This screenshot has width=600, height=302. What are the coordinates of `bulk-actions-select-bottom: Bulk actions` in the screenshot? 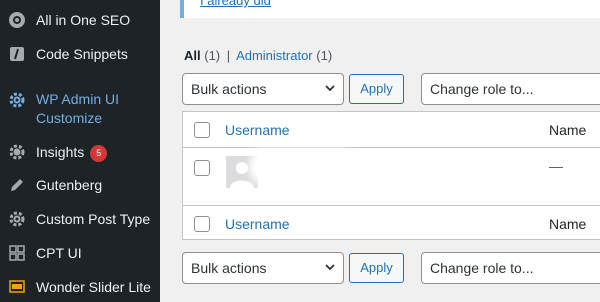 It's located at (263, 268).